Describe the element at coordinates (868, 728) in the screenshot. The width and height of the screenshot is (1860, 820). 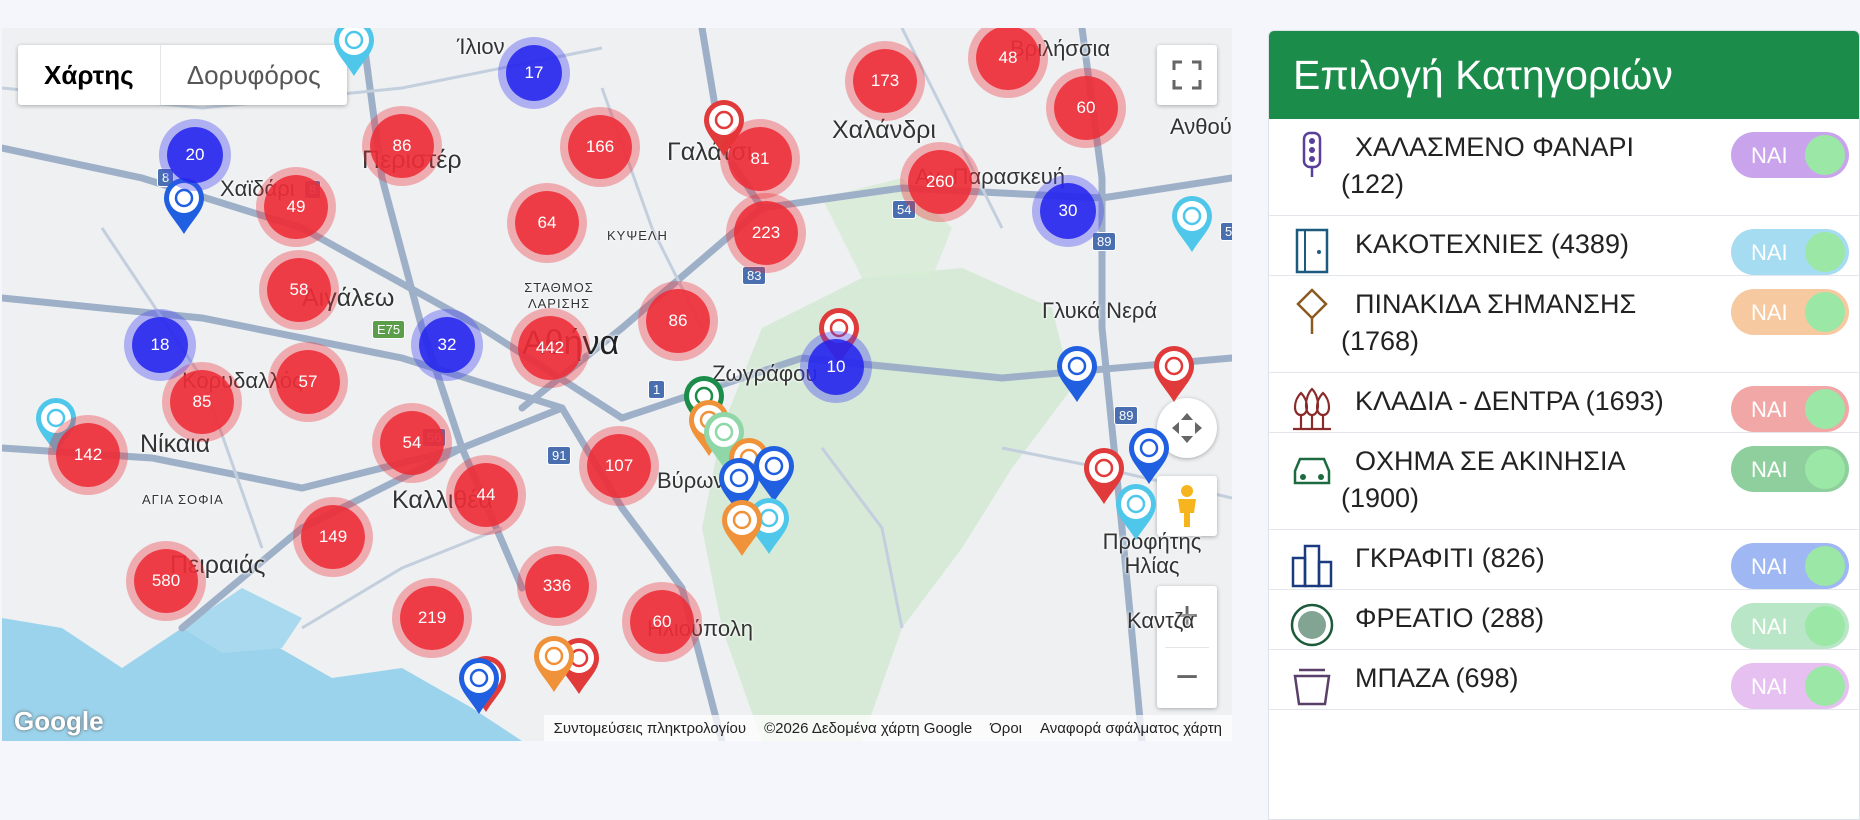
I see `map-data-copyright: ©2026 Δεδομένα χάρτη Google` at that location.